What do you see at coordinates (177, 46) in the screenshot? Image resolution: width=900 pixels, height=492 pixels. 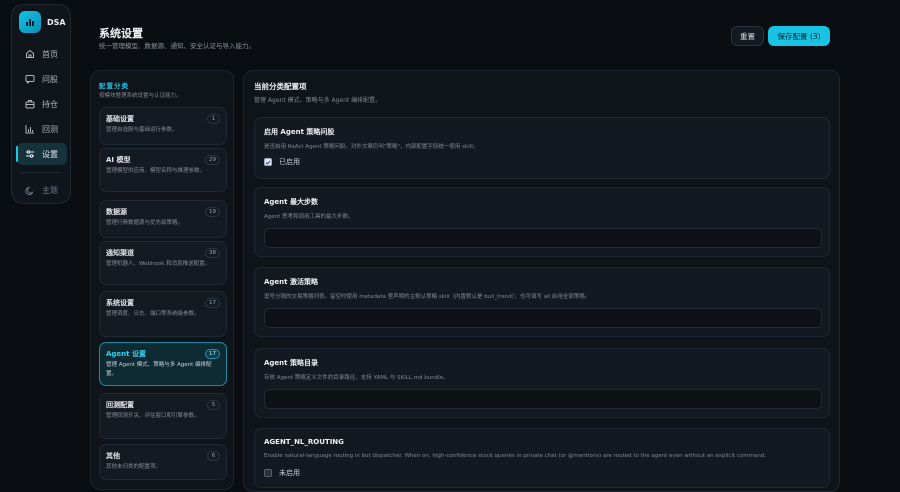 I see `page-subtitle: 统一管理模型、数据源、通知、安全认证与导入能力。` at bounding box center [177, 46].